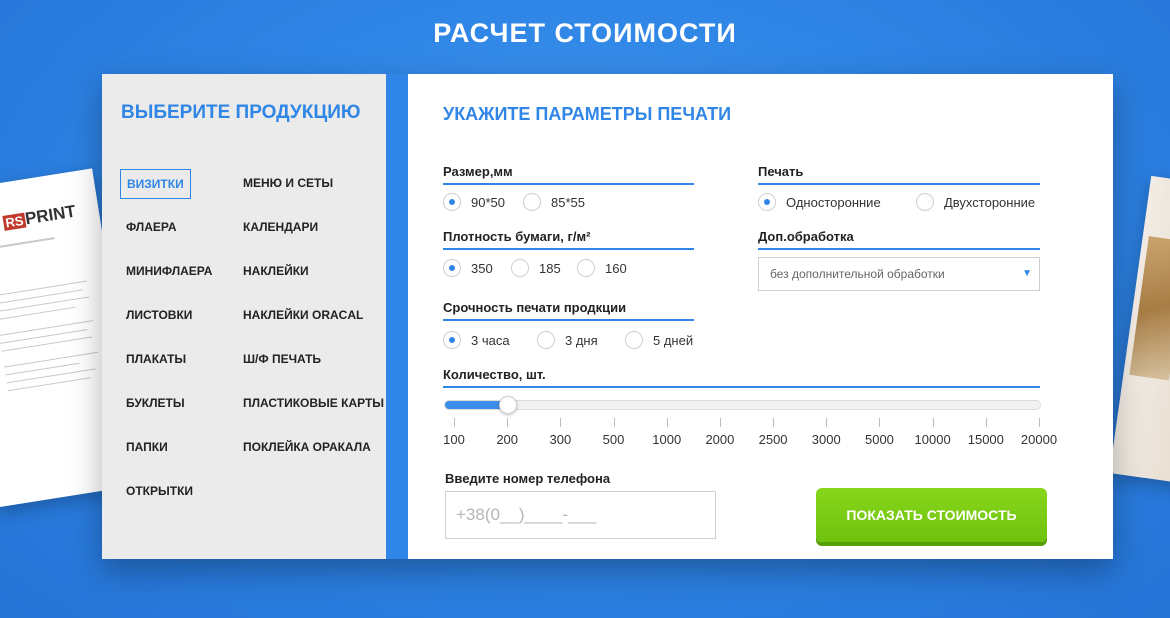  Describe the element at coordinates (602, 268) in the screenshot. I see `density-option-160: 160` at that location.